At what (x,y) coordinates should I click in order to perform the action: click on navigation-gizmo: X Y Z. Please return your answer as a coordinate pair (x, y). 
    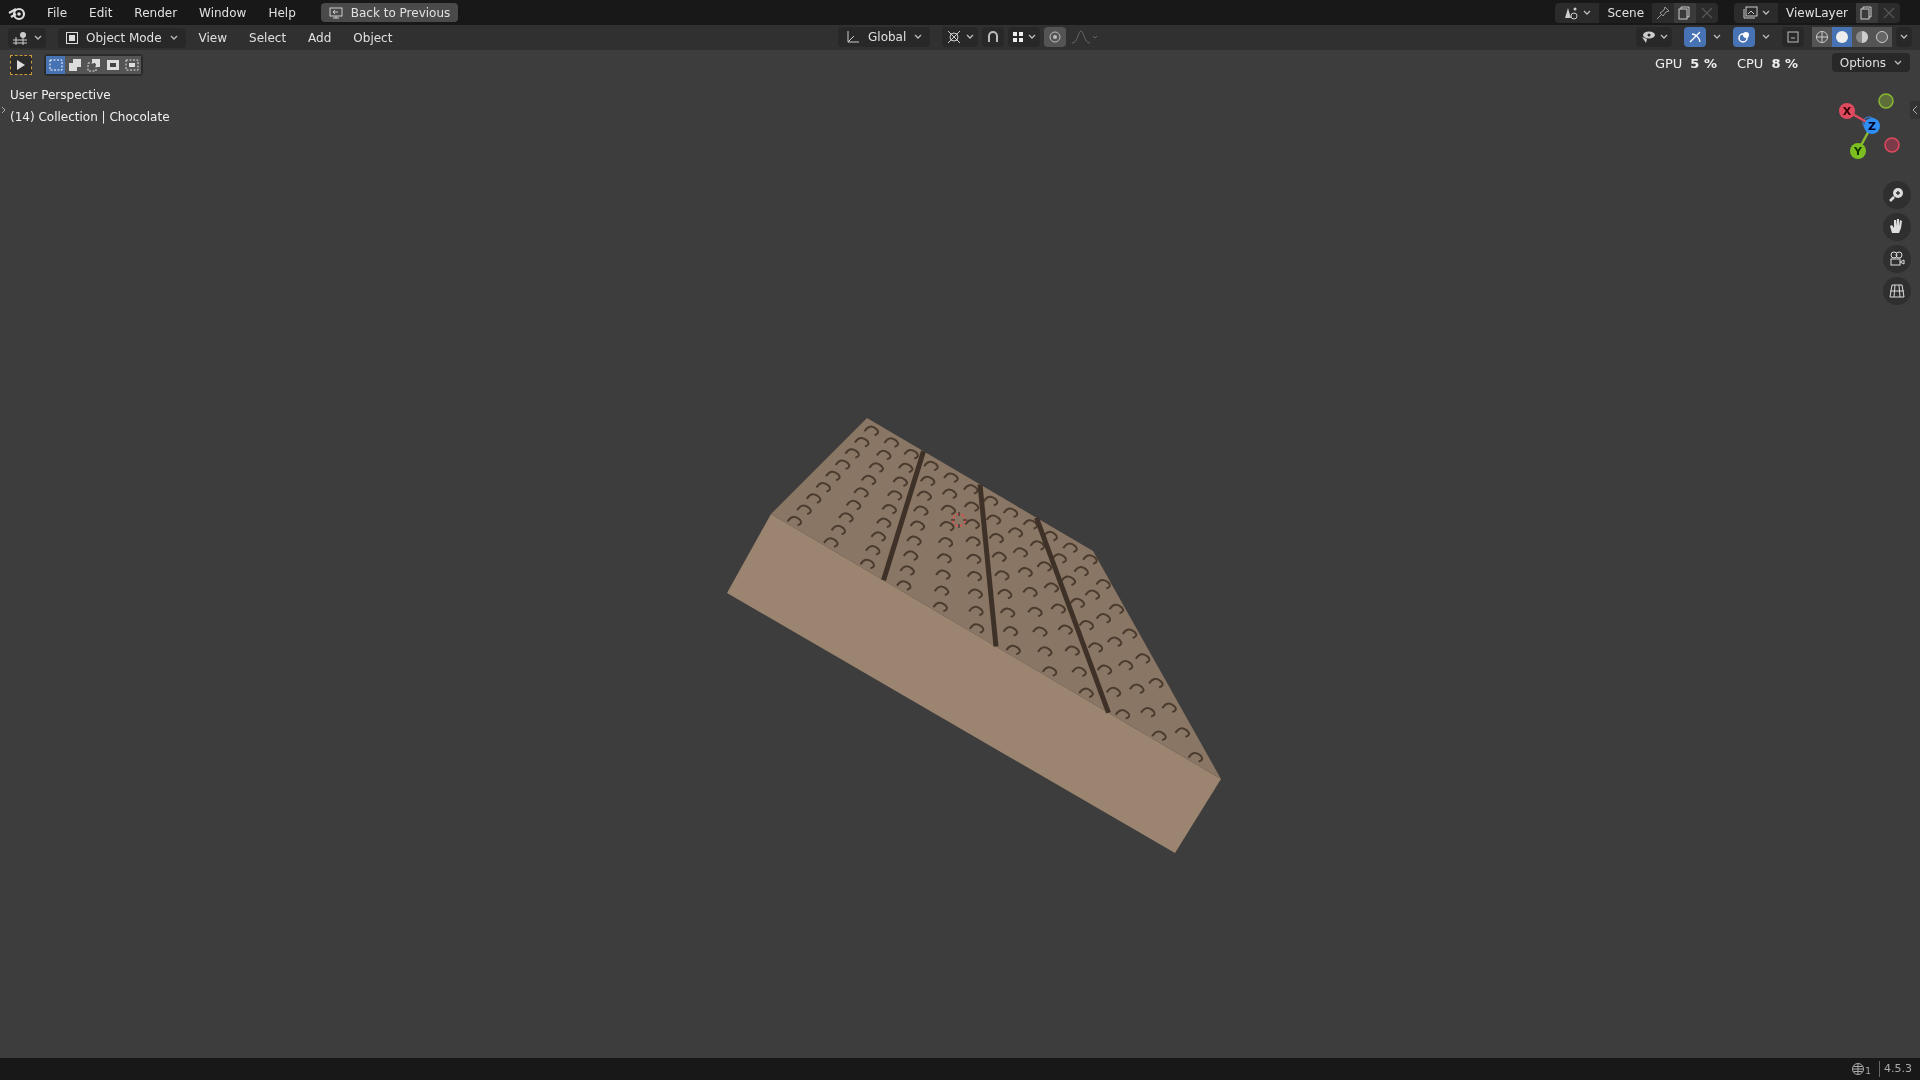
    Looking at the image, I should click on (1869, 126).